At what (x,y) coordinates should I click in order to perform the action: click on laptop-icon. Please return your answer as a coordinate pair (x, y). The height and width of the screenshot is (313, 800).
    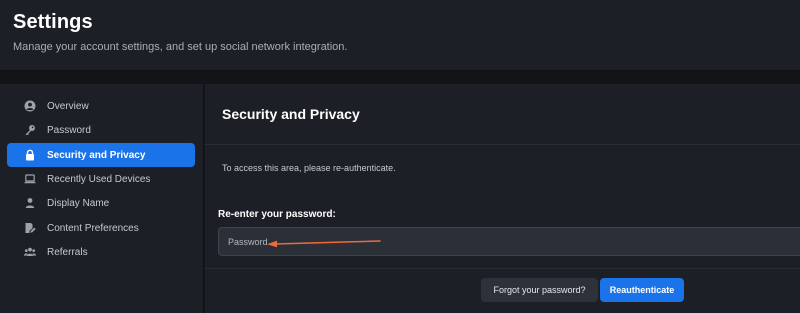
    Looking at the image, I should click on (30, 179).